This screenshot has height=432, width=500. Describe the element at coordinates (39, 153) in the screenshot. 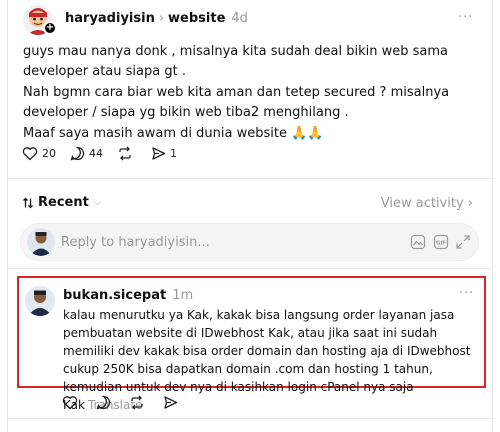

I see `like-button: 20` at that location.